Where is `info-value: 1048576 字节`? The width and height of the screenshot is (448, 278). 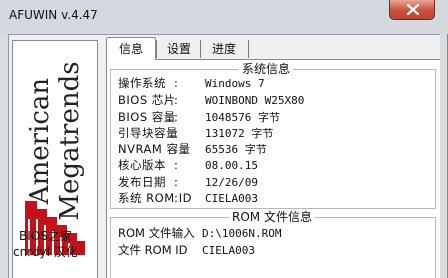 info-value: 1048576 字节 is located at coordinates (242, 117).